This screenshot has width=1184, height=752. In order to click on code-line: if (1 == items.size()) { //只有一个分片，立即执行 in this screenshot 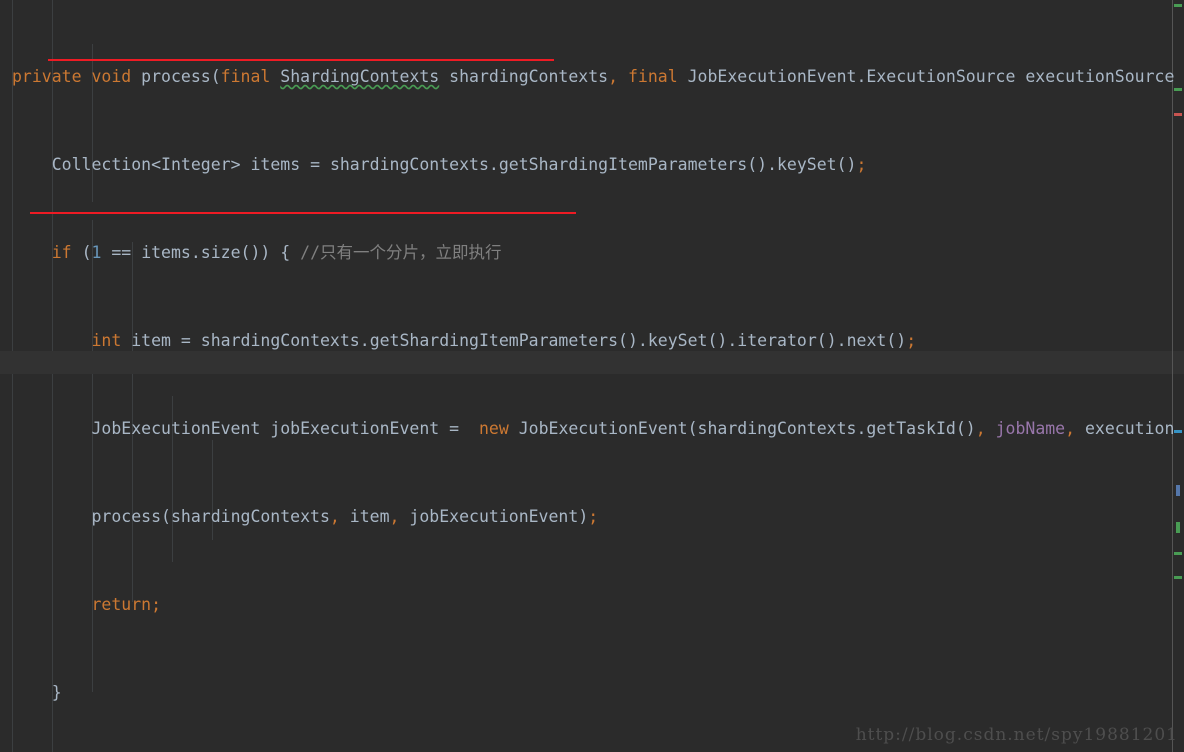, I will do `click(592, 253)`.